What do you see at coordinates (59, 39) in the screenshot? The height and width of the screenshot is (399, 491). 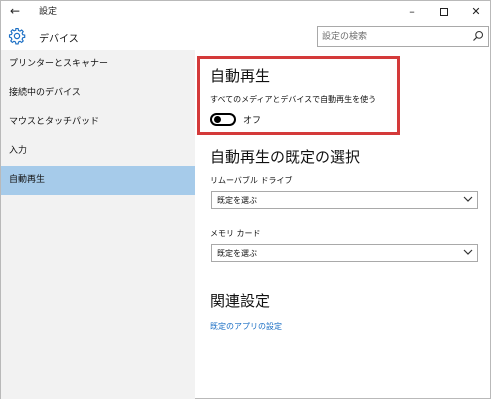 I see `page-title: デバイス` at bounding box center [59, 39].